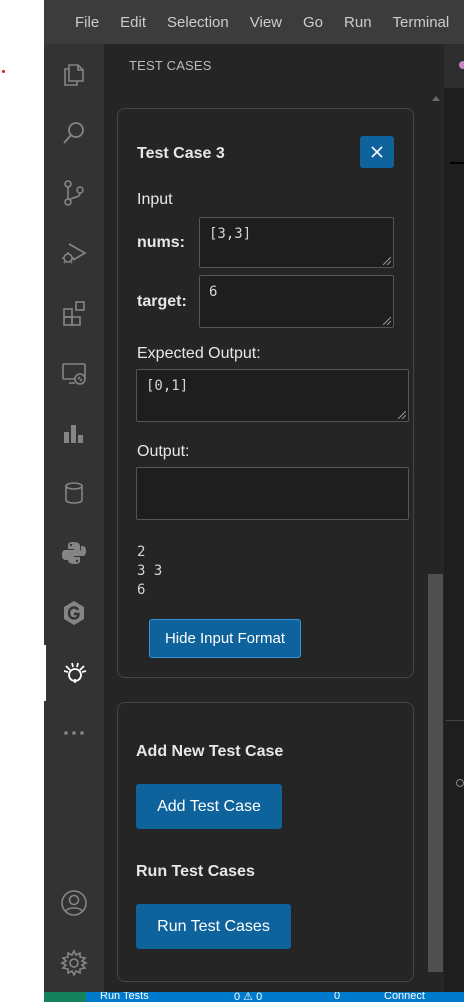 This screenshot has width=464, height=1002. What do you see at coordinates (296, 301) in the screenshot?
I see `target-textarea: 6` at bounding box center [296, 301].